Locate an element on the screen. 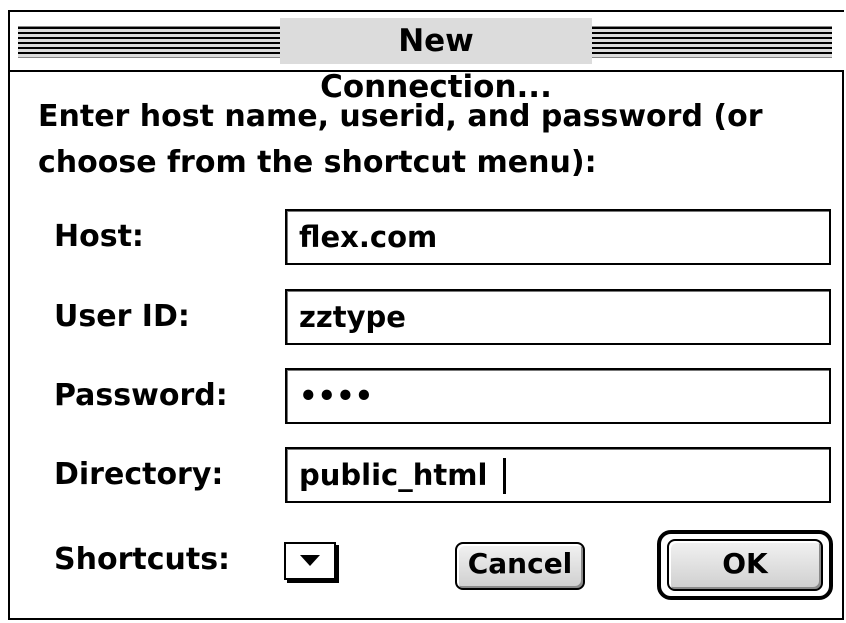 This screenshot has height=623, width=846. host-input is located at coordinates (558, 237).